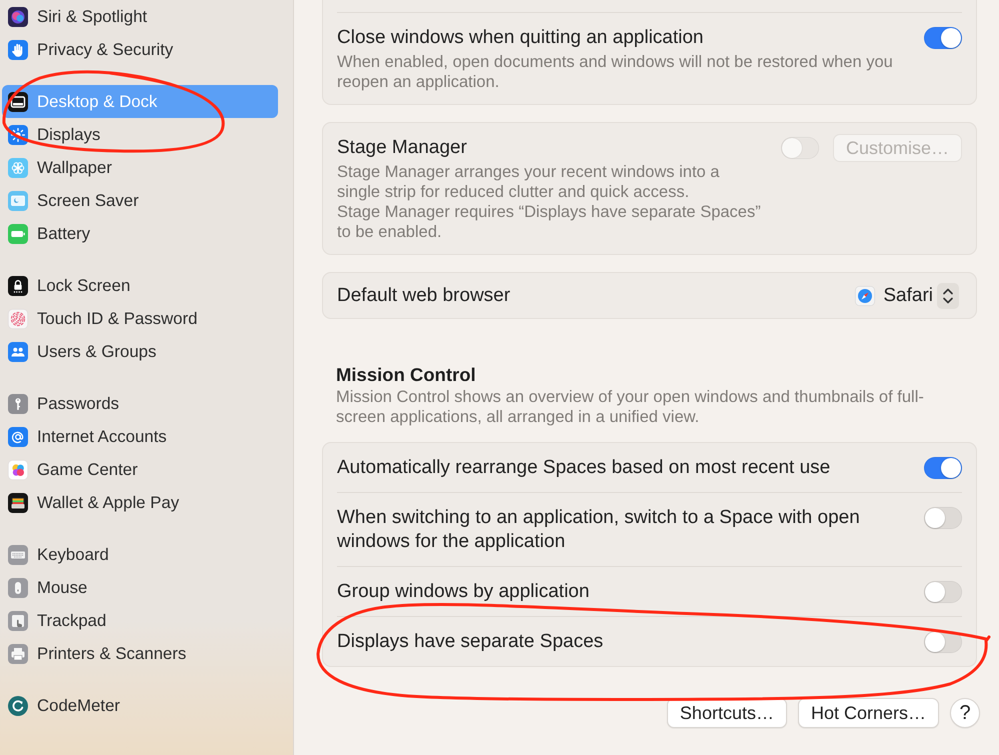 Image resolution: width=999 pixels, height=755 pixels. What do you see at coordinates (140, 620) in the screenshot?
I see `sidebar-item: Trackpad` at bounding box center [140, 620].